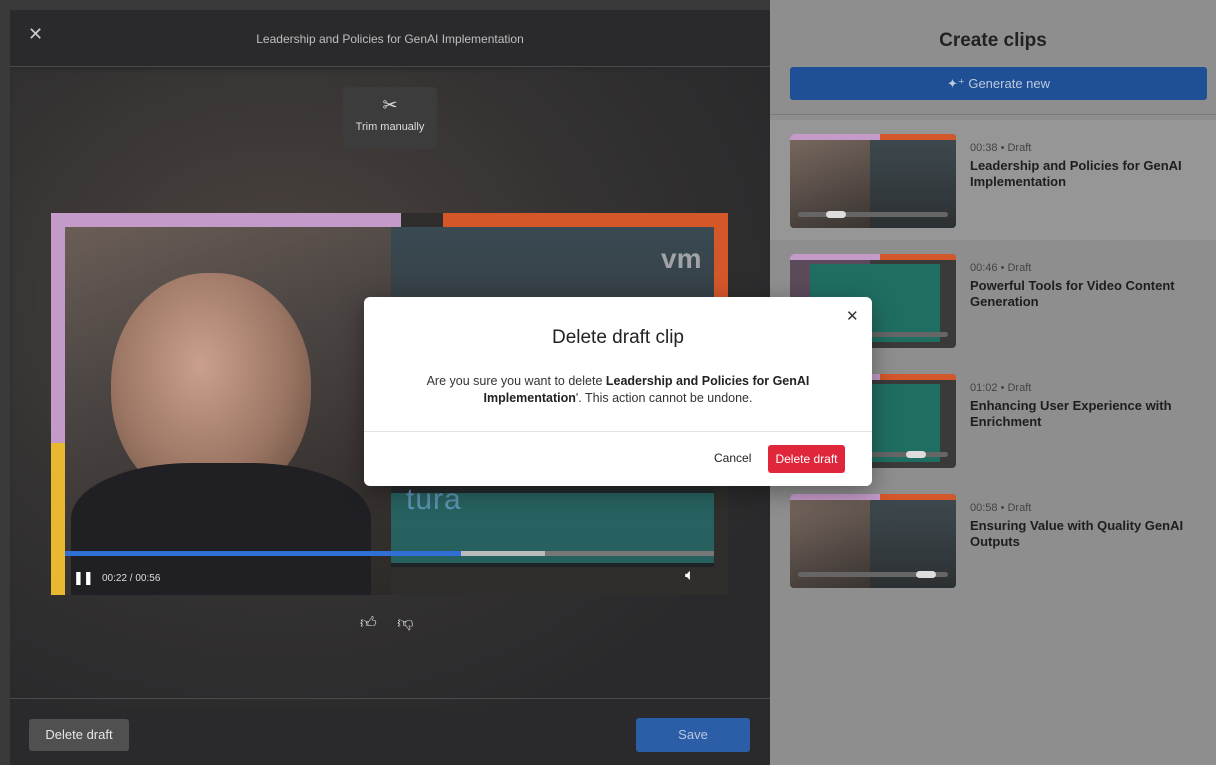 The height and width of the screenshot is (765, 1216). I want to click on dialog-message-suffix: '. This action cannot be undone., so click(664, 398).